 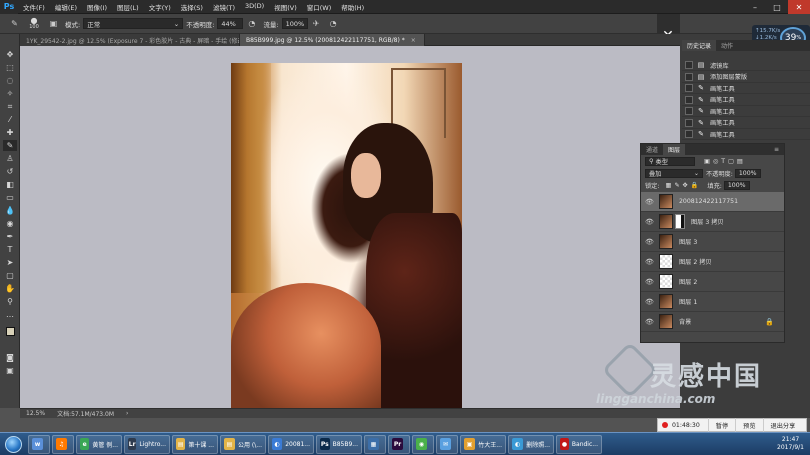 I want to click on close-icon: ✕, so click(x=799, y=7).